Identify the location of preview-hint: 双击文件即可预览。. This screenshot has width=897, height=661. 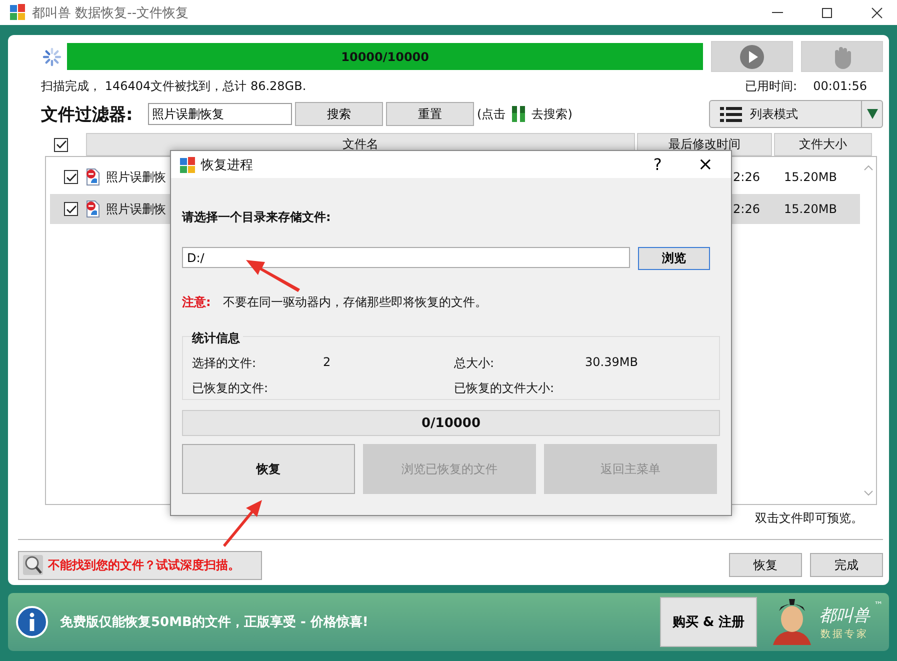
(809, 518).